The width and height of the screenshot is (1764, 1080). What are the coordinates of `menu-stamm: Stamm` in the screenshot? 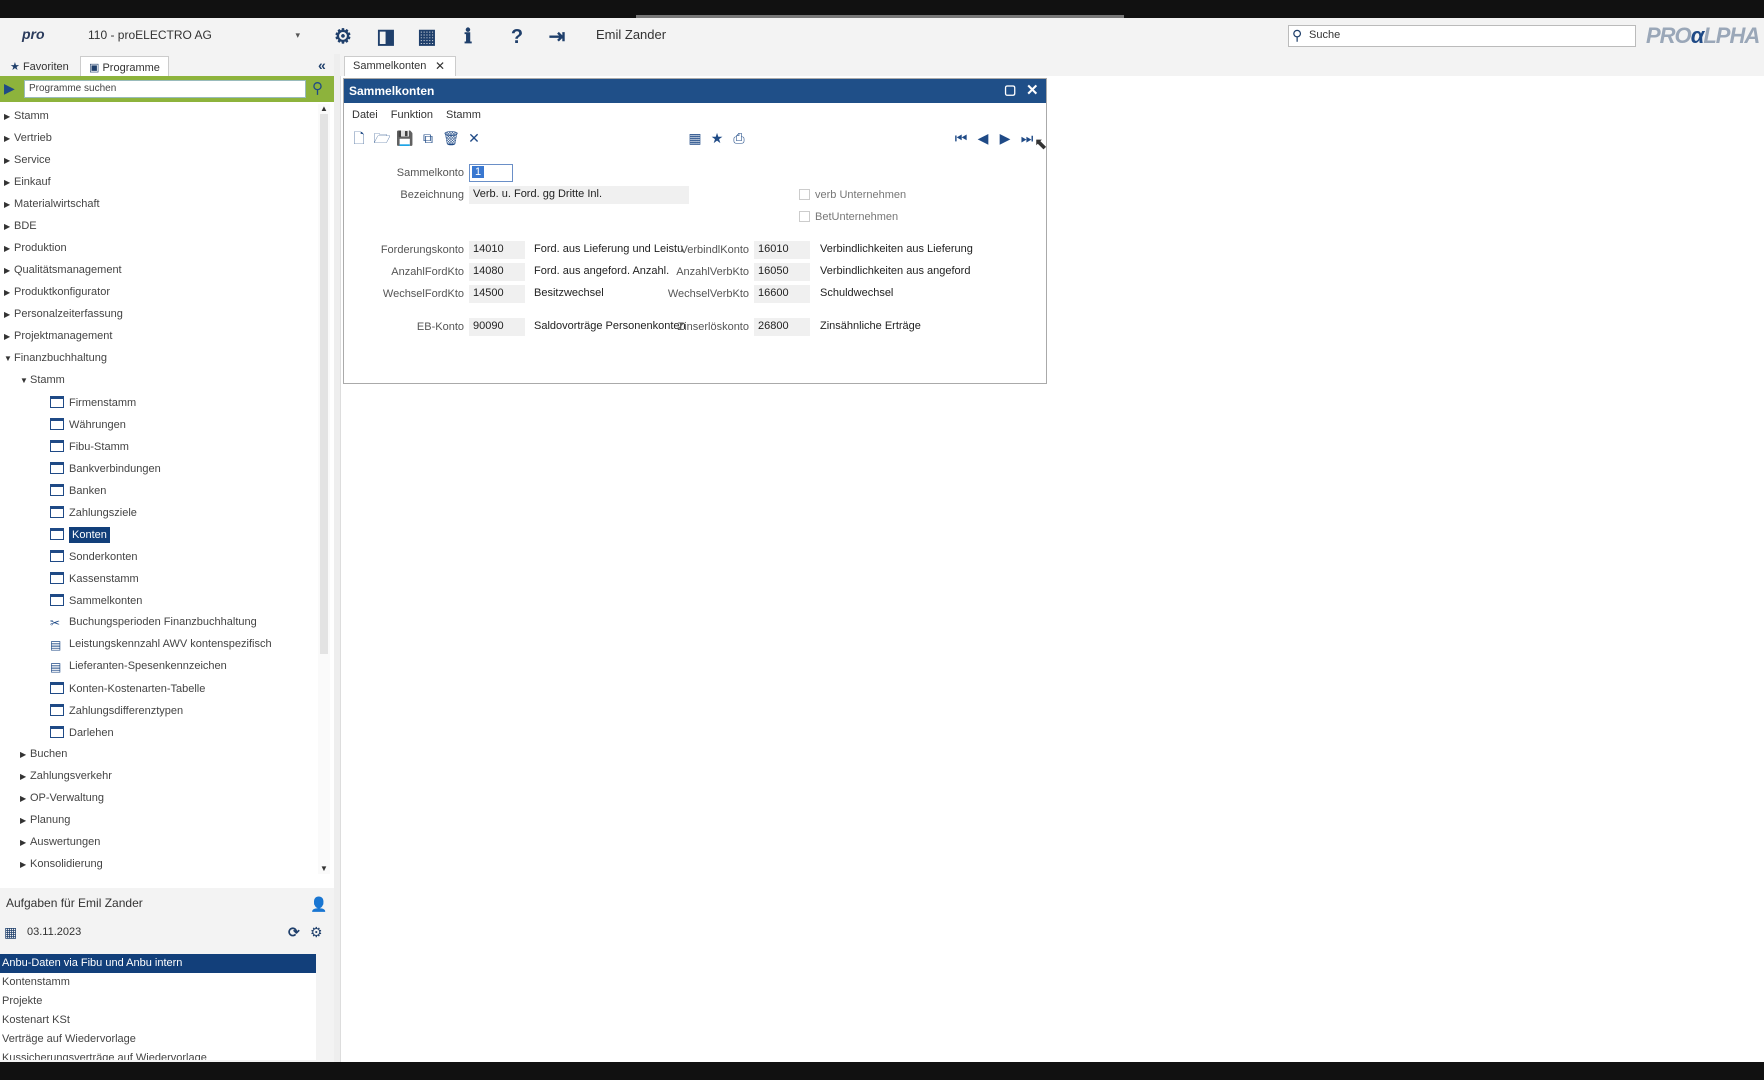 It's located at (463, 115).